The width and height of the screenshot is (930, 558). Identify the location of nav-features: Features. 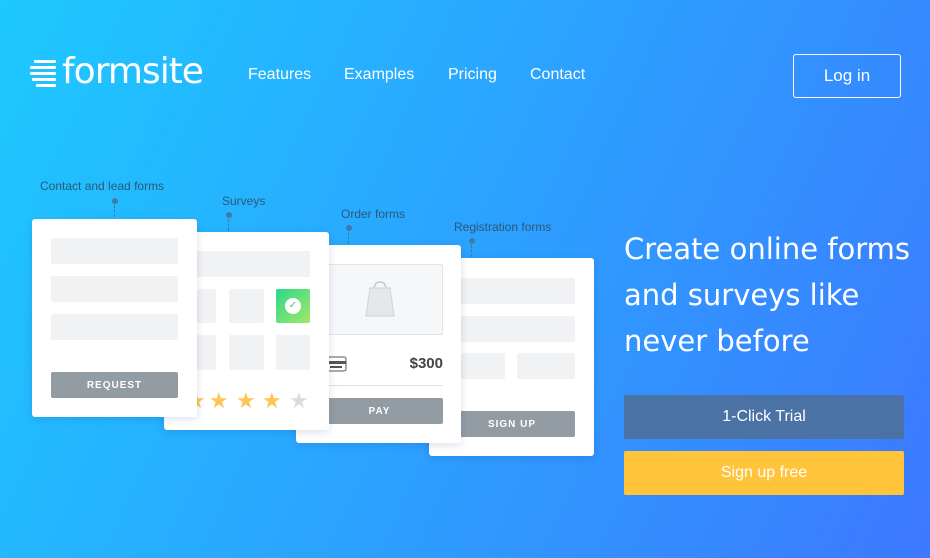
(279, 75).